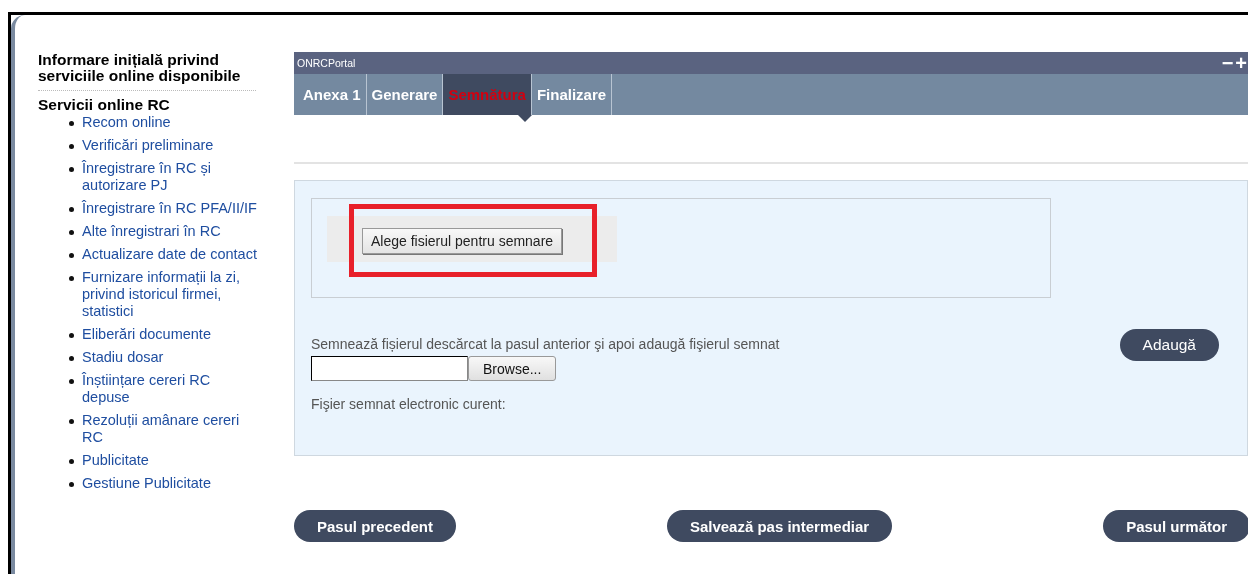  Describe the element at coordinates (572, 94) in the screenshot. I see `tab: Finalizare` at that location.